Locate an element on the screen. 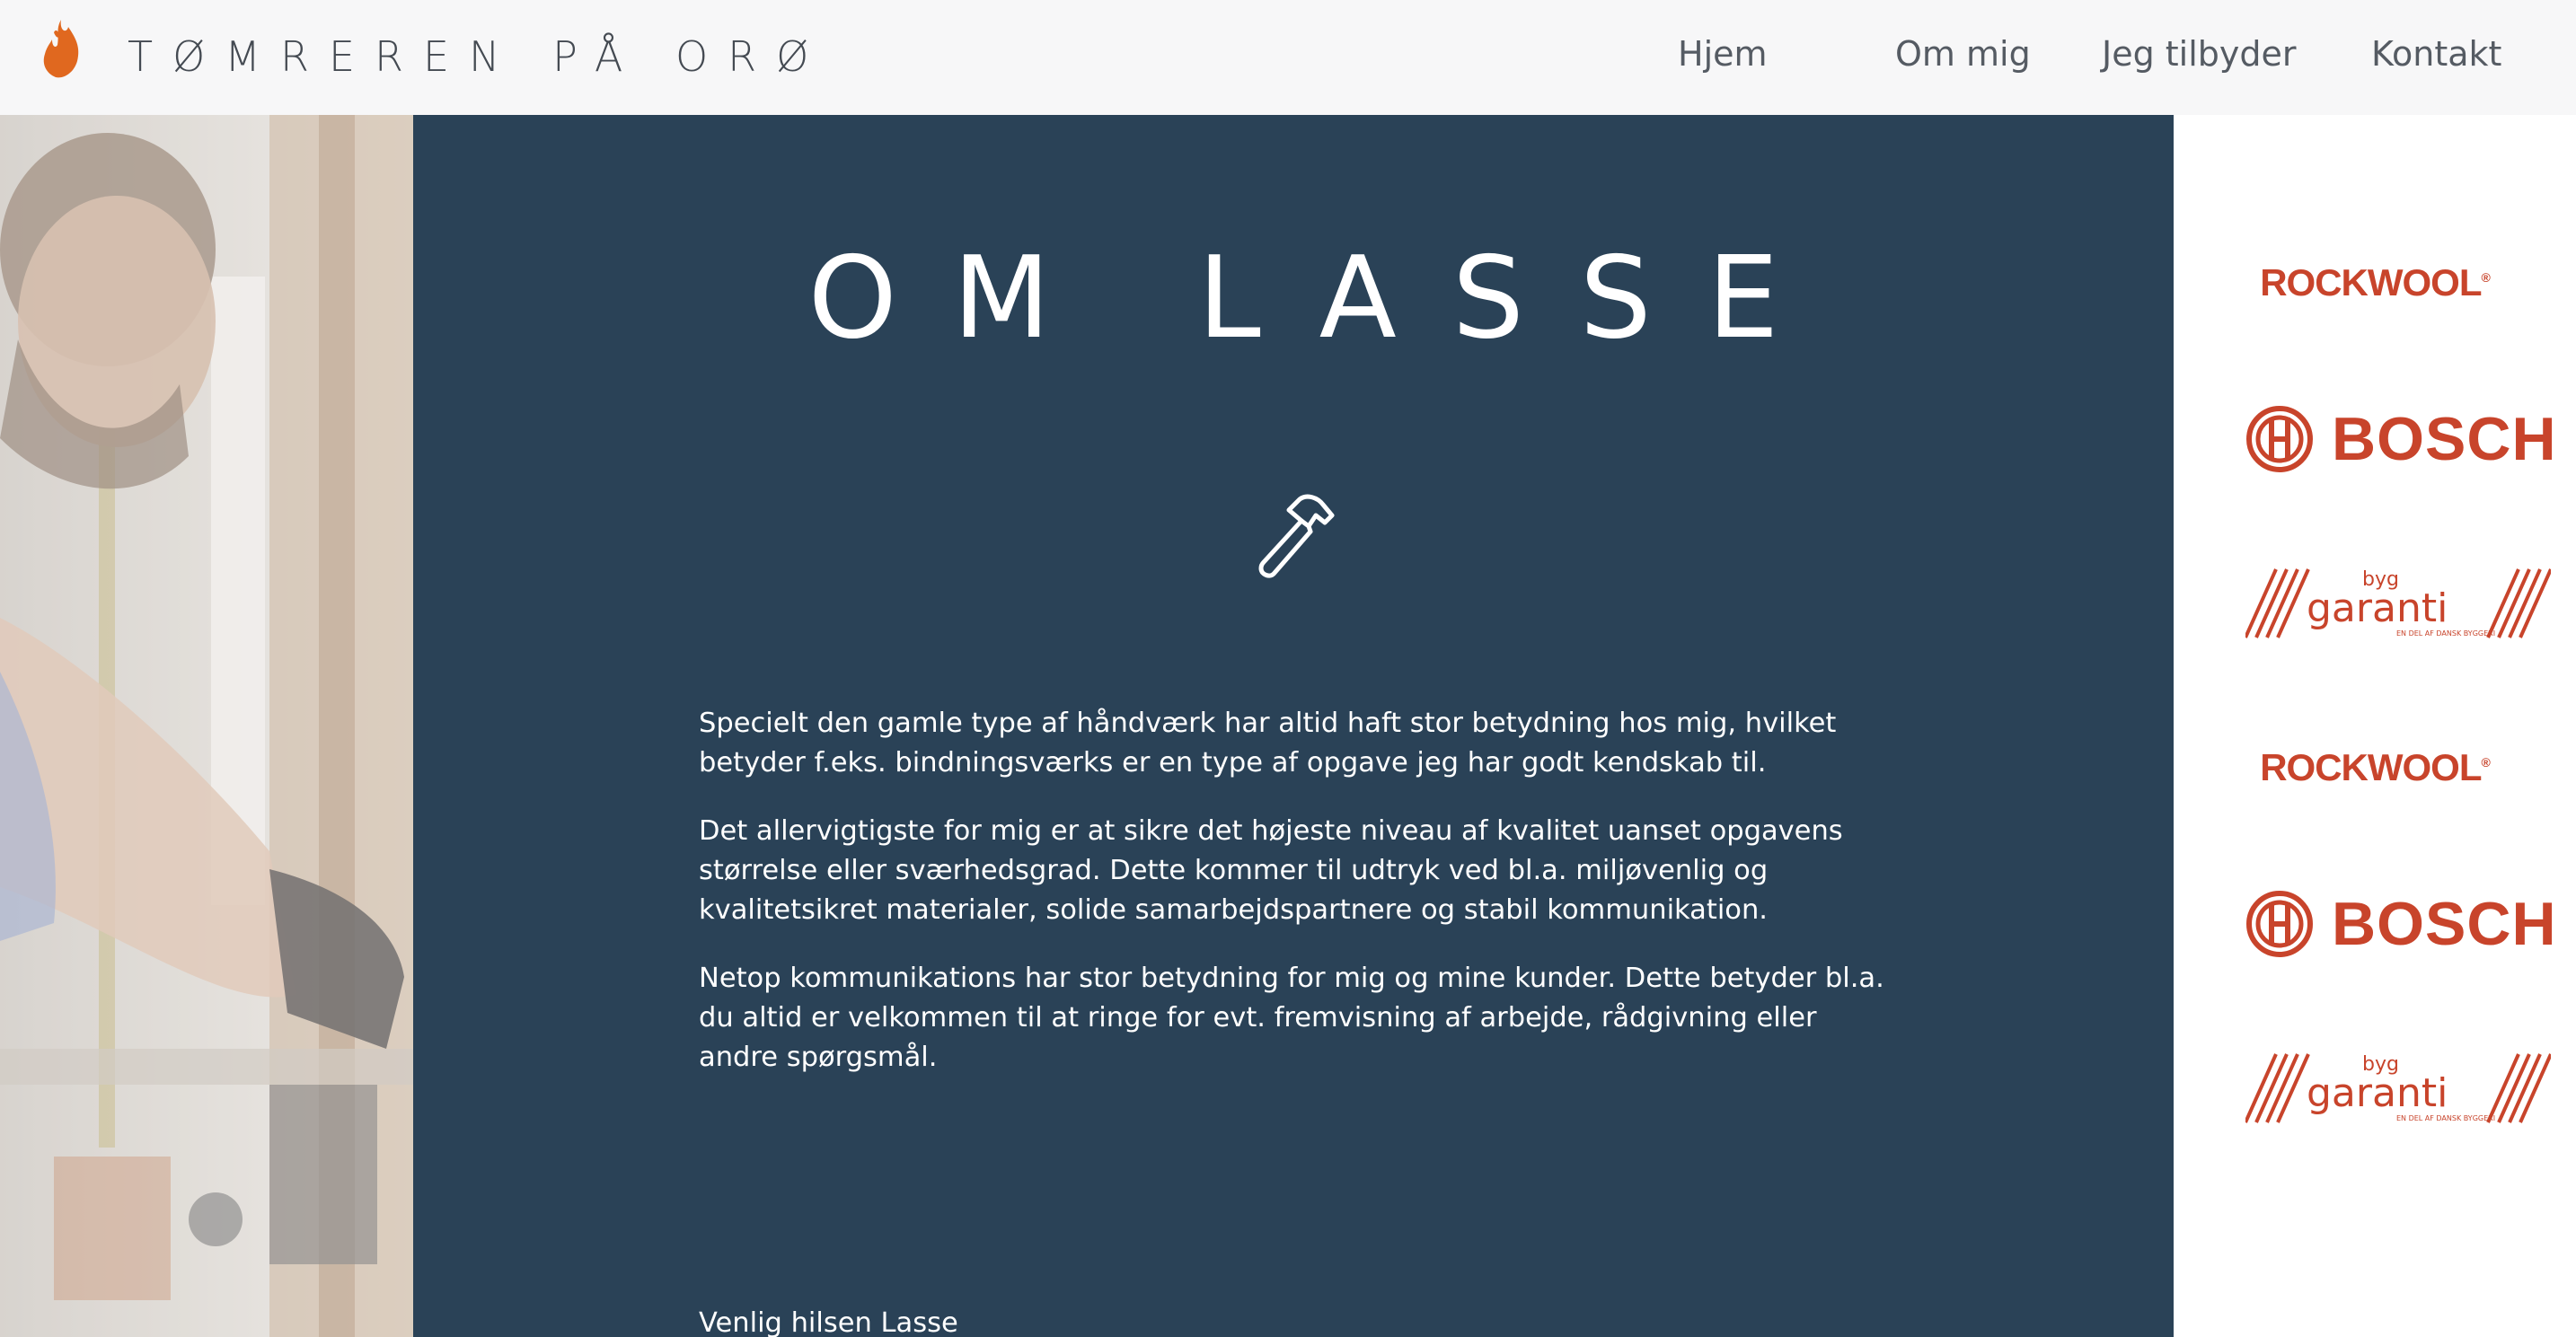  carpenter-photo is located at coordinates (206, 726).